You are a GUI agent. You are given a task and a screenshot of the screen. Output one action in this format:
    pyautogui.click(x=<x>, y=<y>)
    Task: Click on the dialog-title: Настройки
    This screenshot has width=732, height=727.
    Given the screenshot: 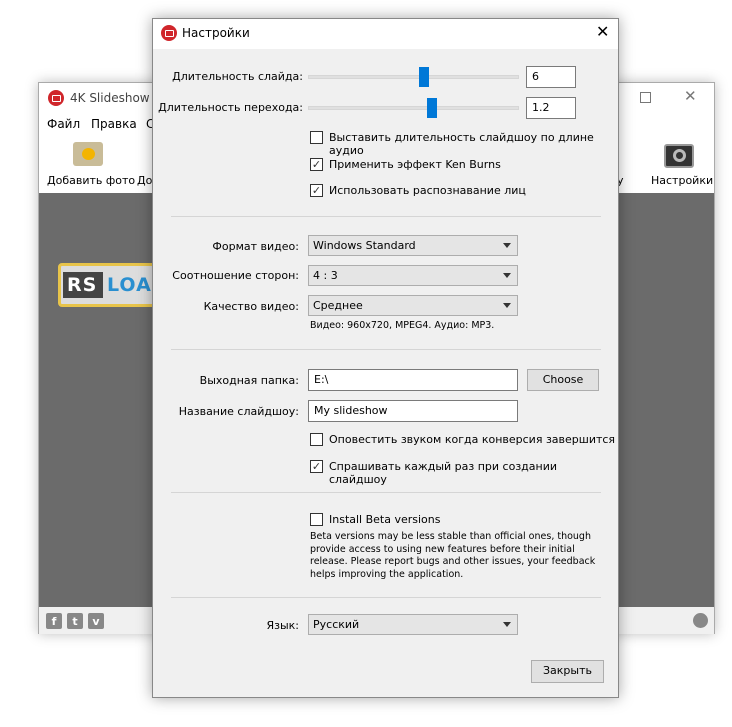 What is the action you would take?
    pyautogui.click(x=216, y=33)
    